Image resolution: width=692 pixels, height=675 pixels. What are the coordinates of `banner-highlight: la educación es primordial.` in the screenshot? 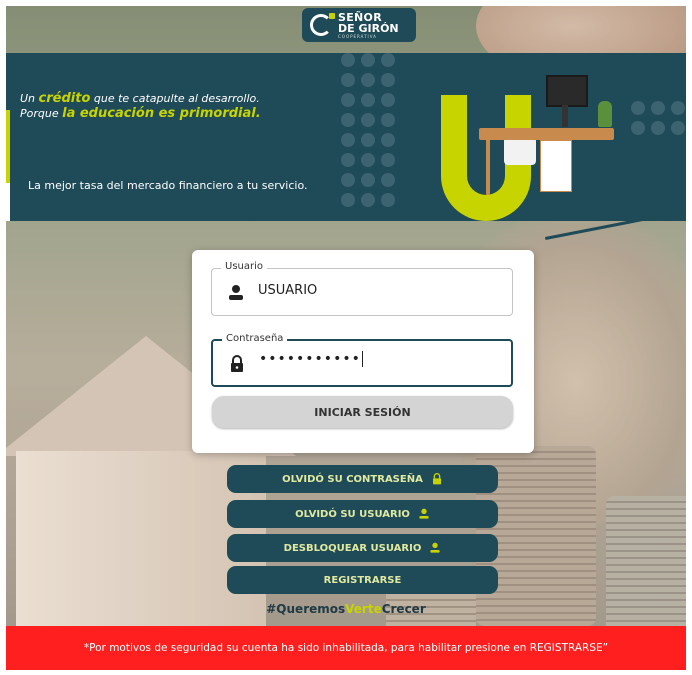 It's located at (161, 113).